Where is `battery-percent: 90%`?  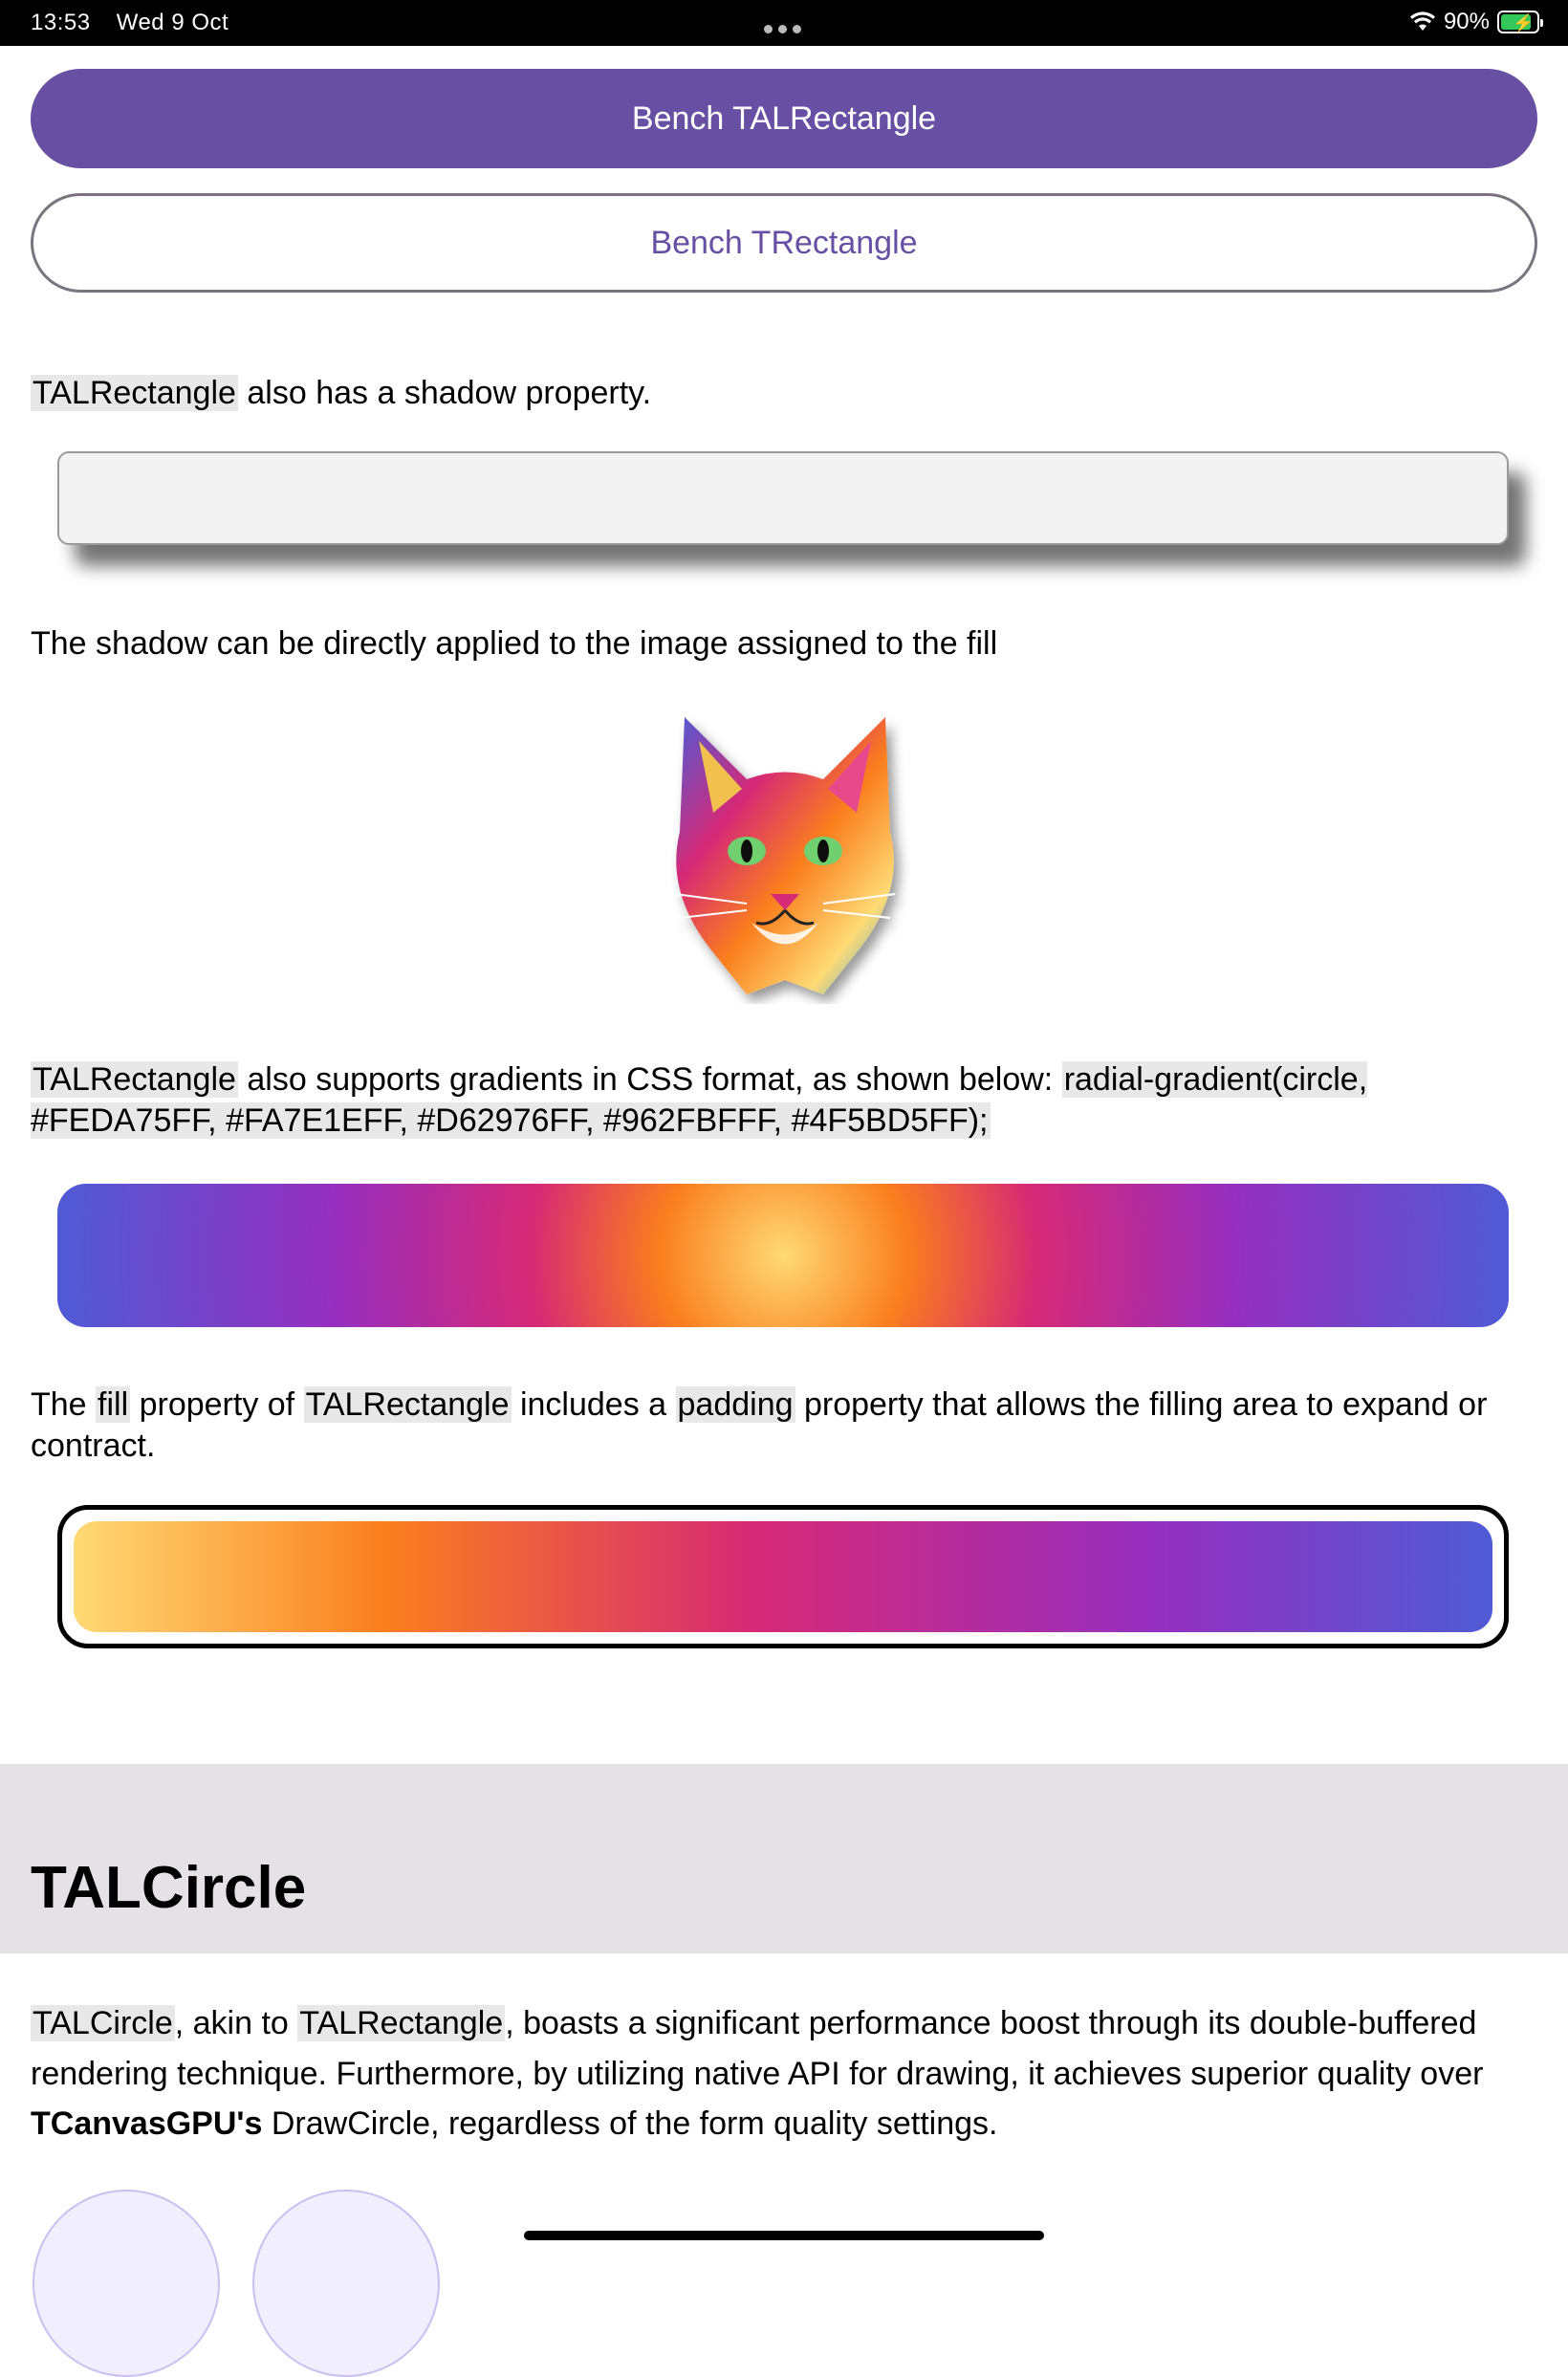
battery-percent: 90% is located at coordinates (1466, 22).